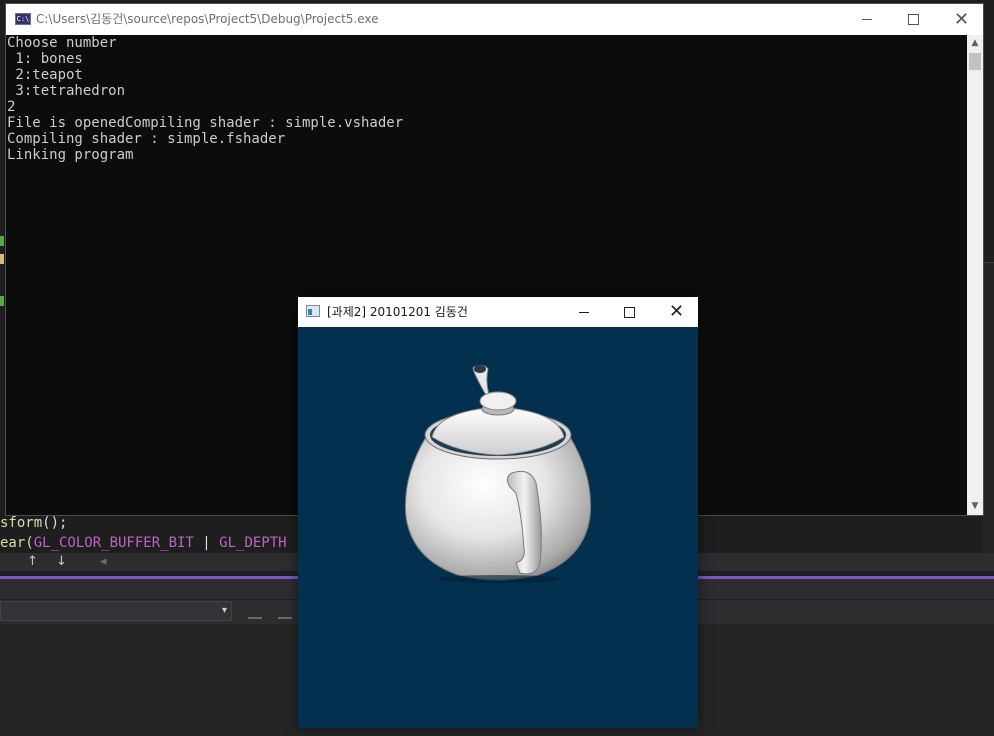 The width and height of the screenshot is (994, 736). I want to click on console-scrollbar: ▲ ▼, so click(975, 275).